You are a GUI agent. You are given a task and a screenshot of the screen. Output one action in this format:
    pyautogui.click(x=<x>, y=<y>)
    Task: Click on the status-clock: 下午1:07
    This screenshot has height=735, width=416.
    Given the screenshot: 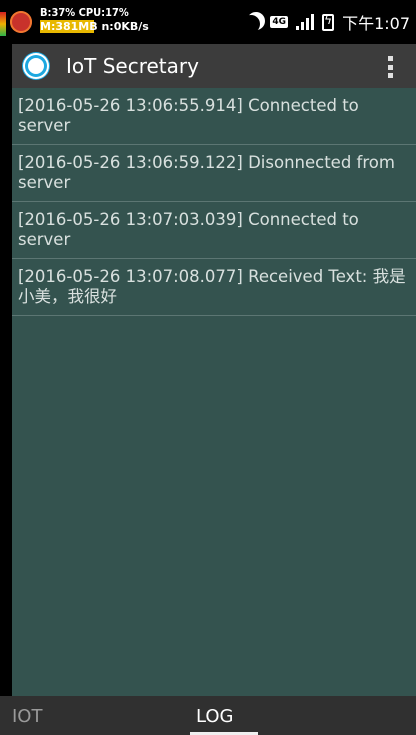 What is the action you would take?
    pyautogui.click(x=376, y=23)
    